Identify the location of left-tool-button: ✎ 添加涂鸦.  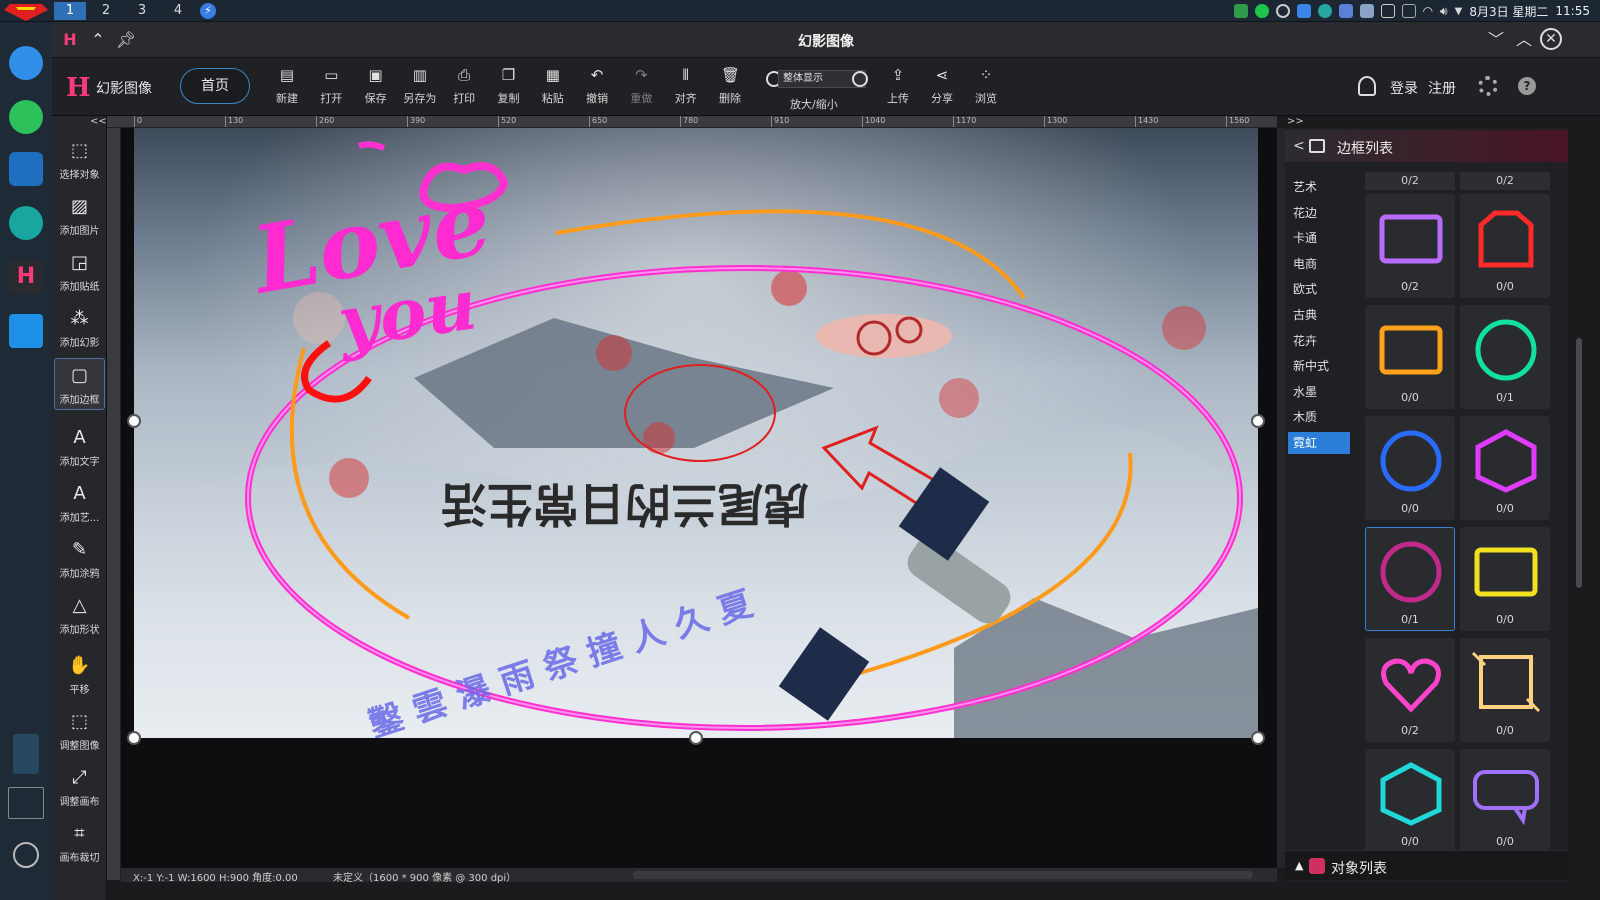
(79, 559).